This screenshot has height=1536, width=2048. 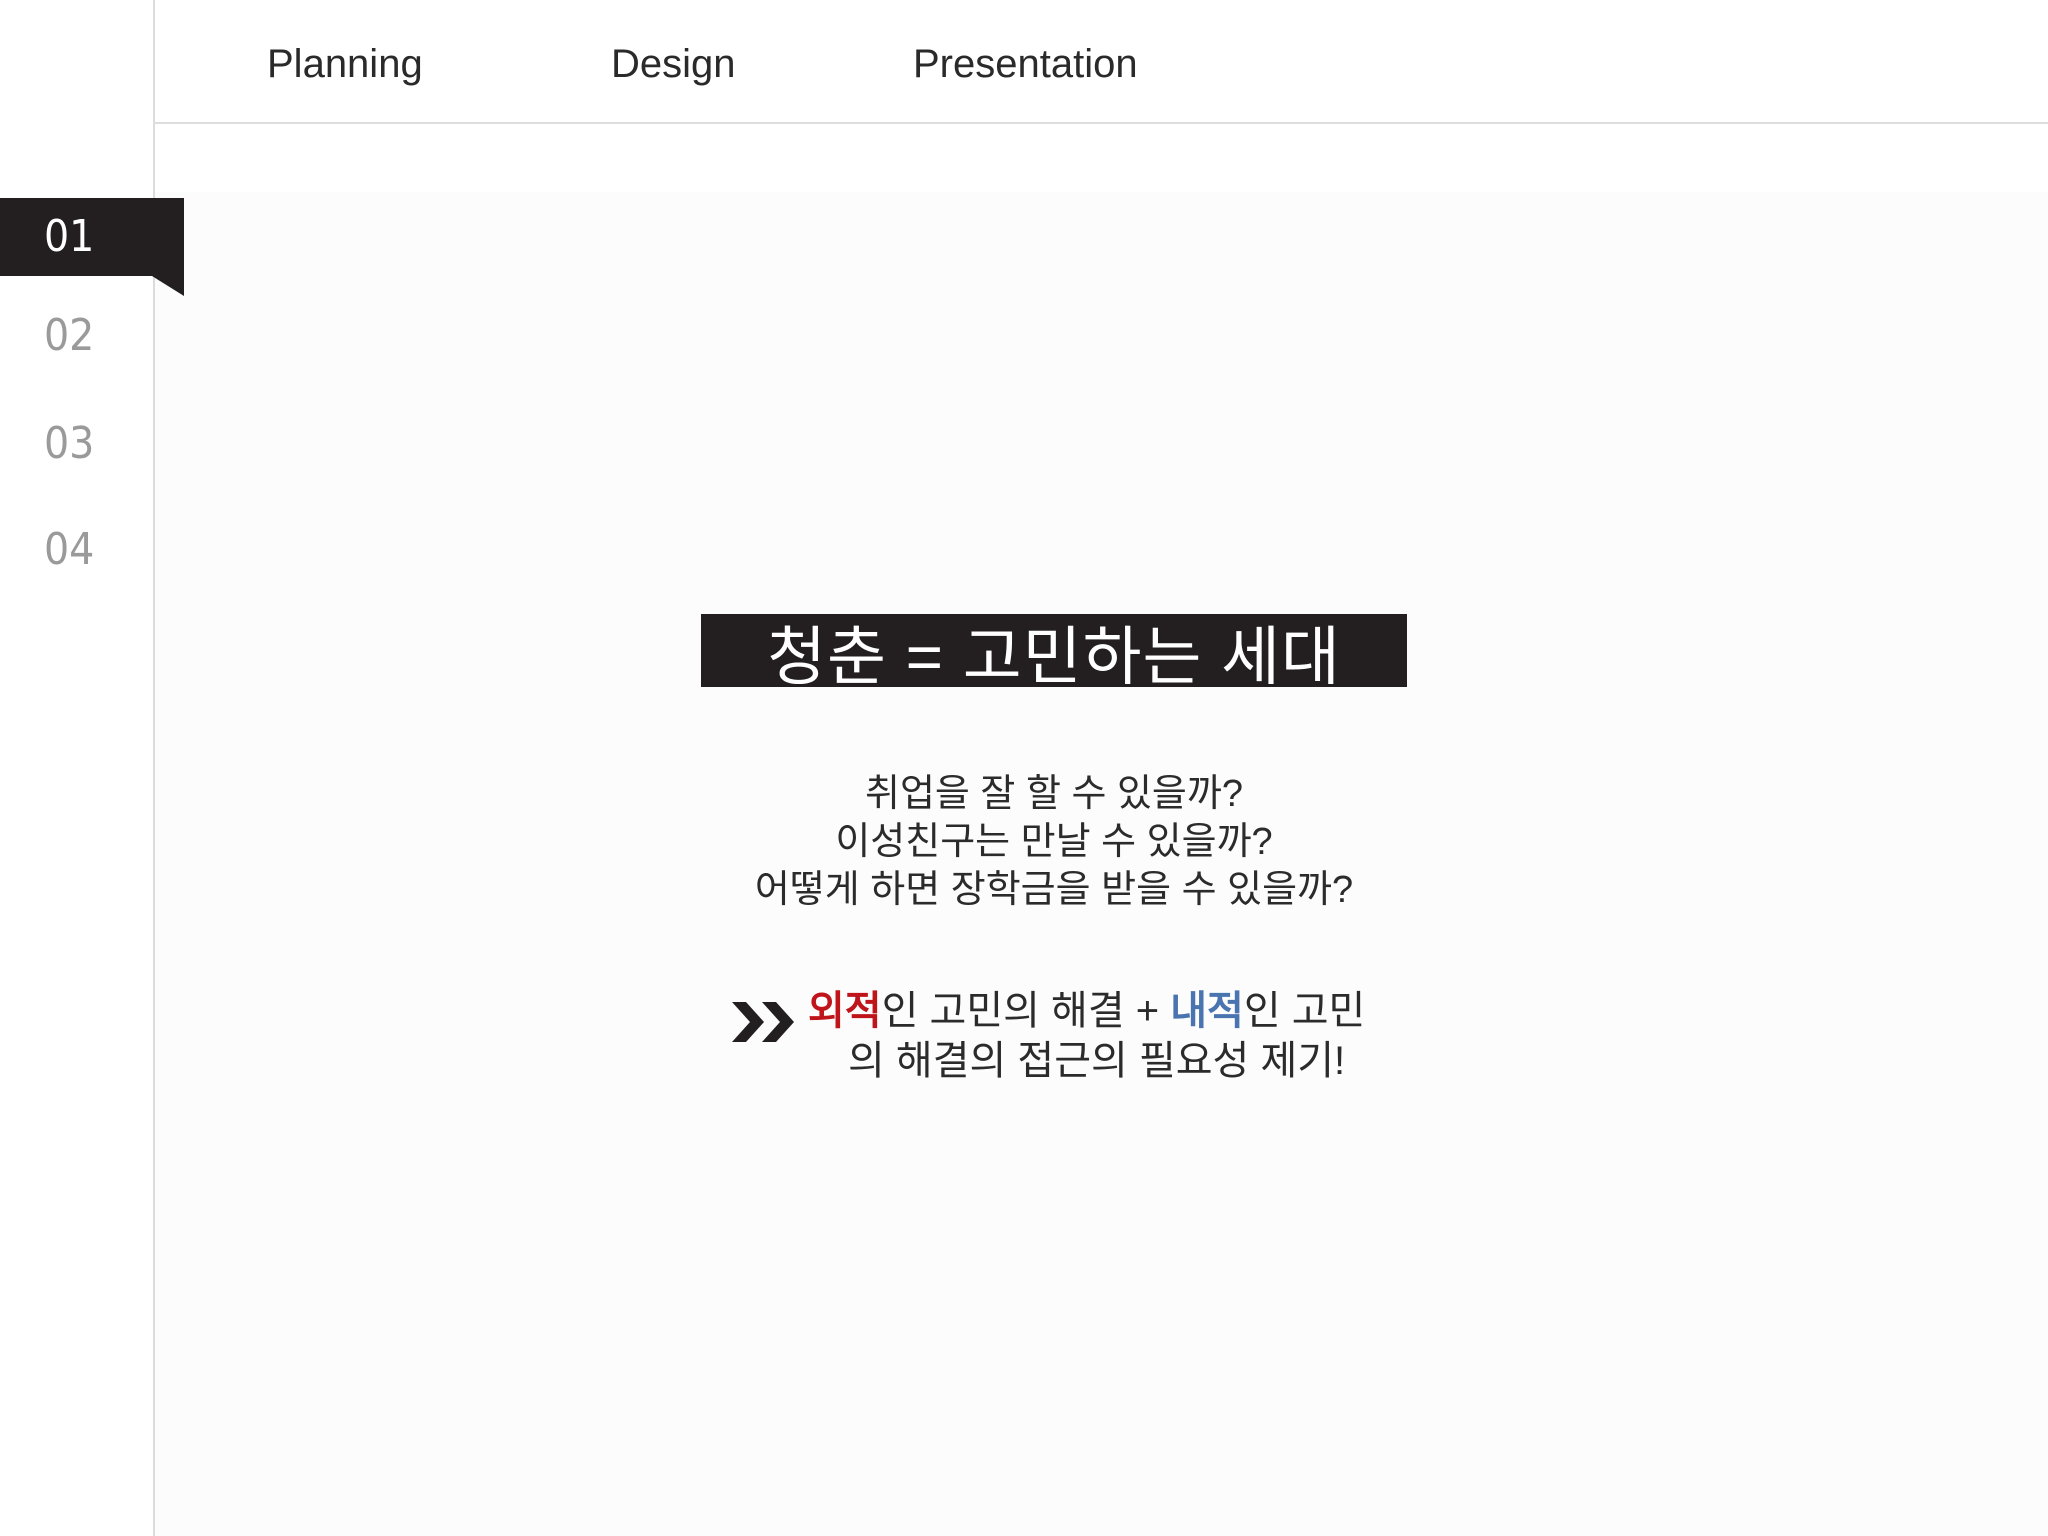 I want to click on double-chevron-right-icon, so click(x=763, y=1022).